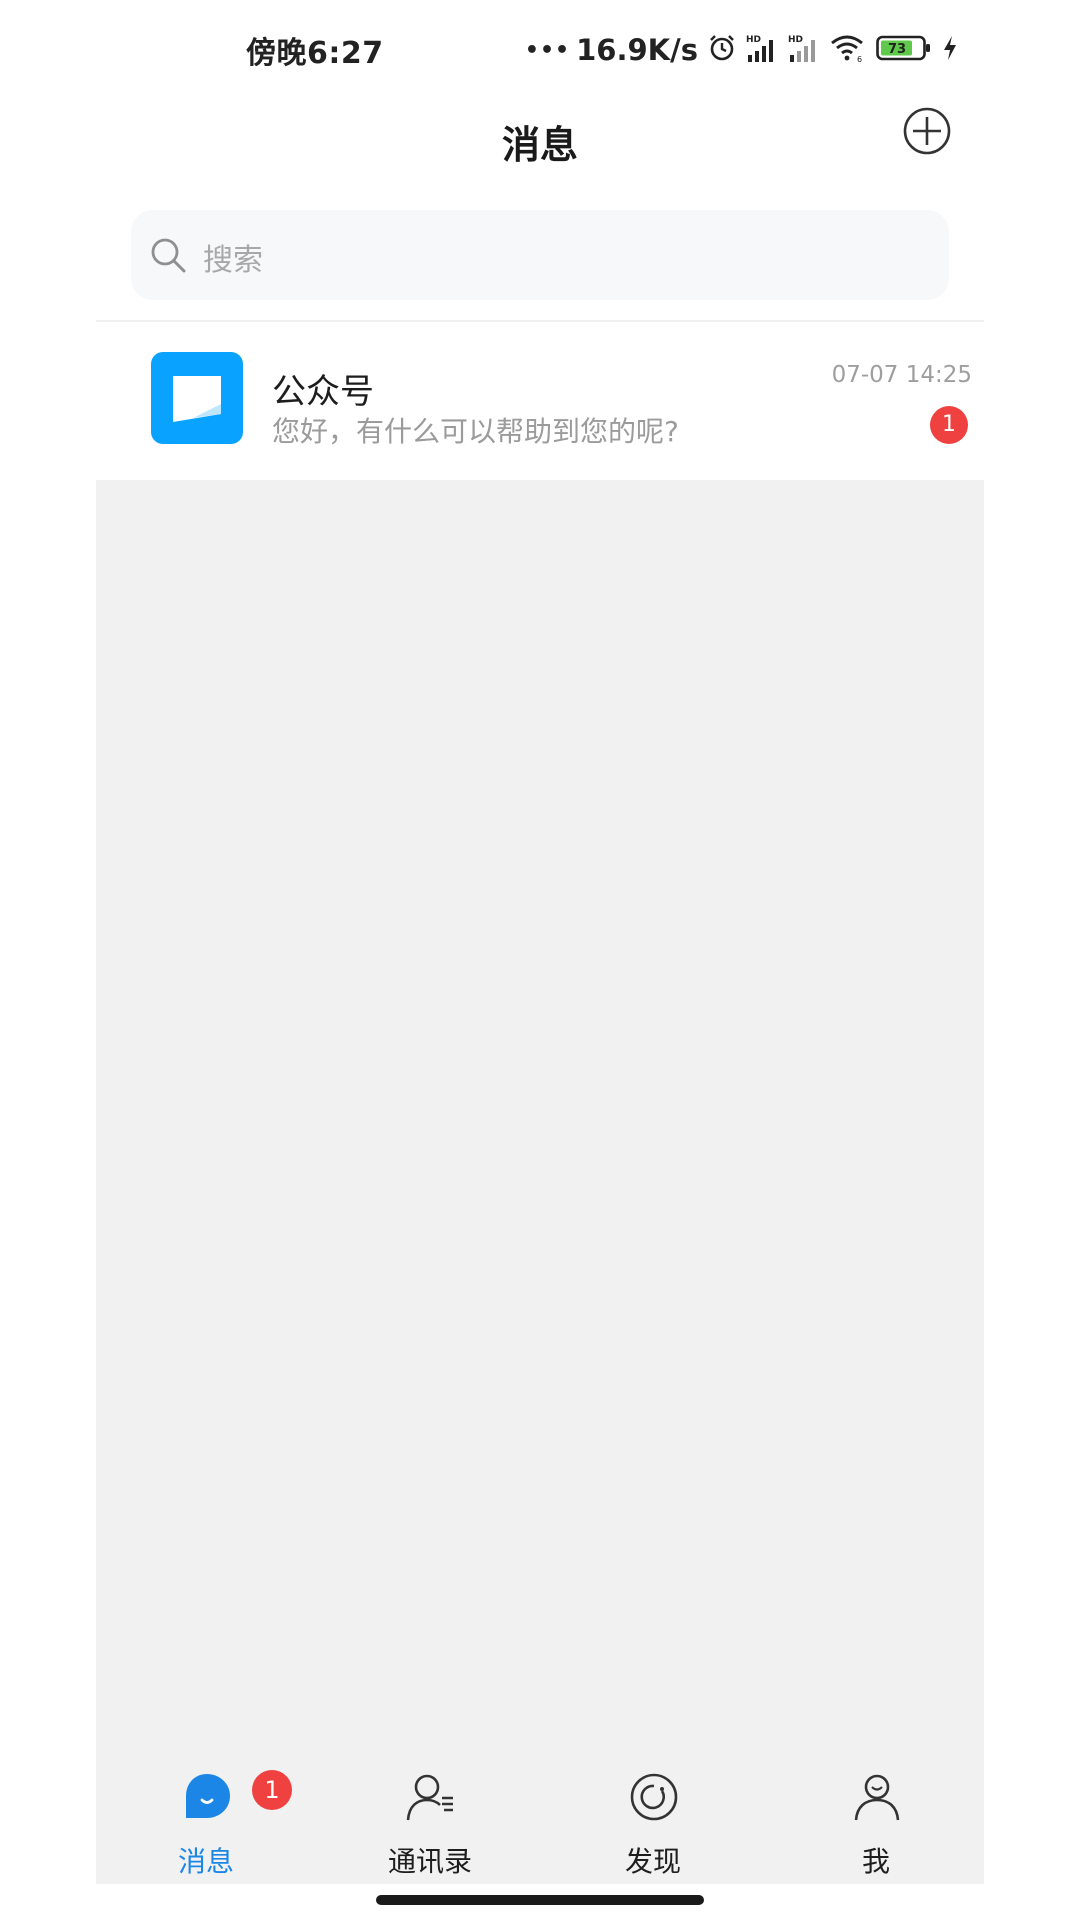 The image size is (1080, 1920). I want to click on battery-icon: 73, so click(904, 50).